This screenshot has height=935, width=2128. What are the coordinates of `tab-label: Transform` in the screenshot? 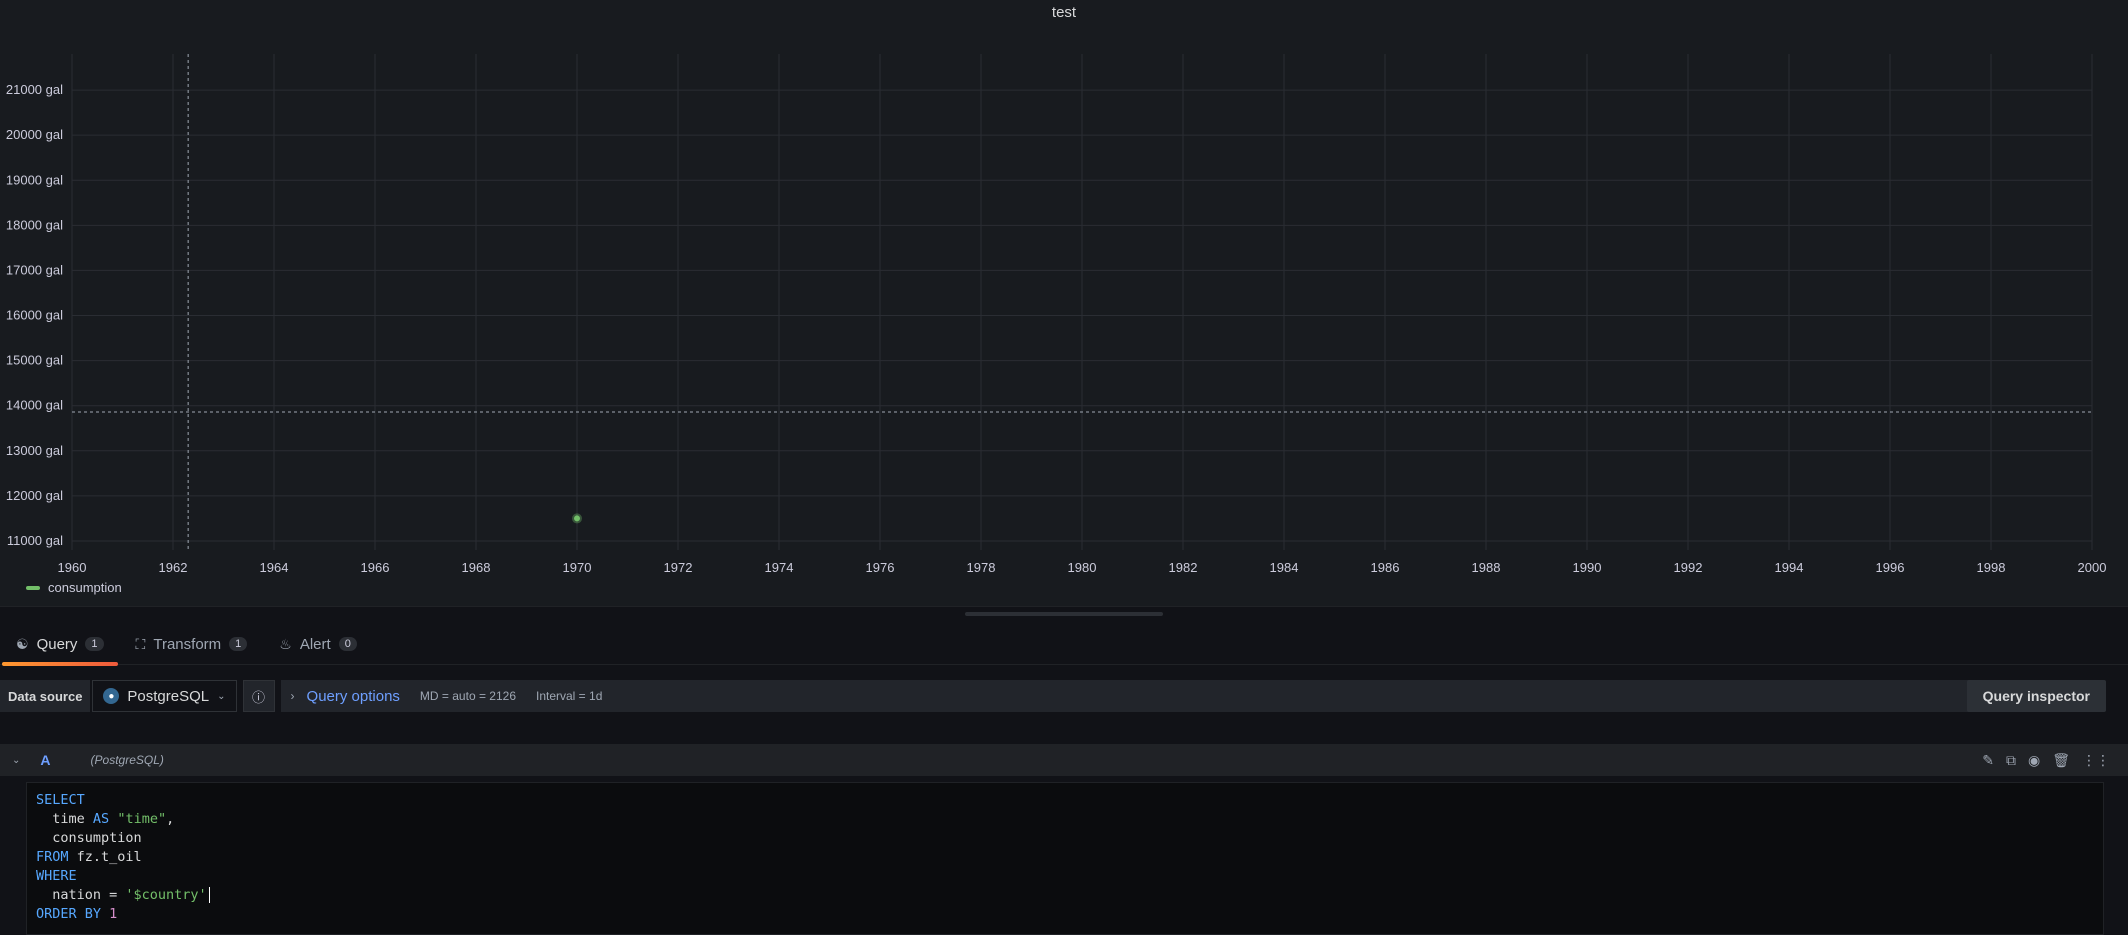 It's located at (187, 644).